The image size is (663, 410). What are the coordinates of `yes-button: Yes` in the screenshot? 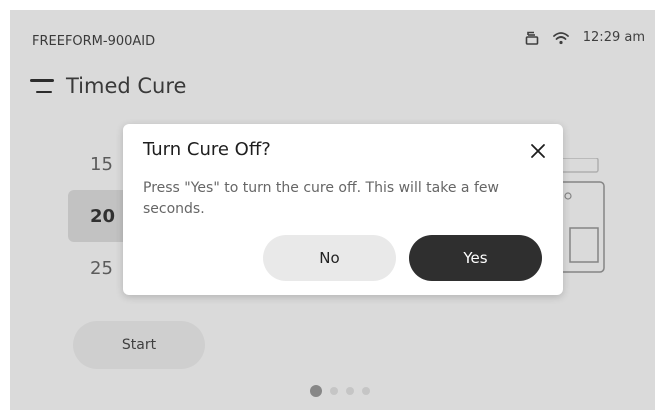 It's located at (475, 258).